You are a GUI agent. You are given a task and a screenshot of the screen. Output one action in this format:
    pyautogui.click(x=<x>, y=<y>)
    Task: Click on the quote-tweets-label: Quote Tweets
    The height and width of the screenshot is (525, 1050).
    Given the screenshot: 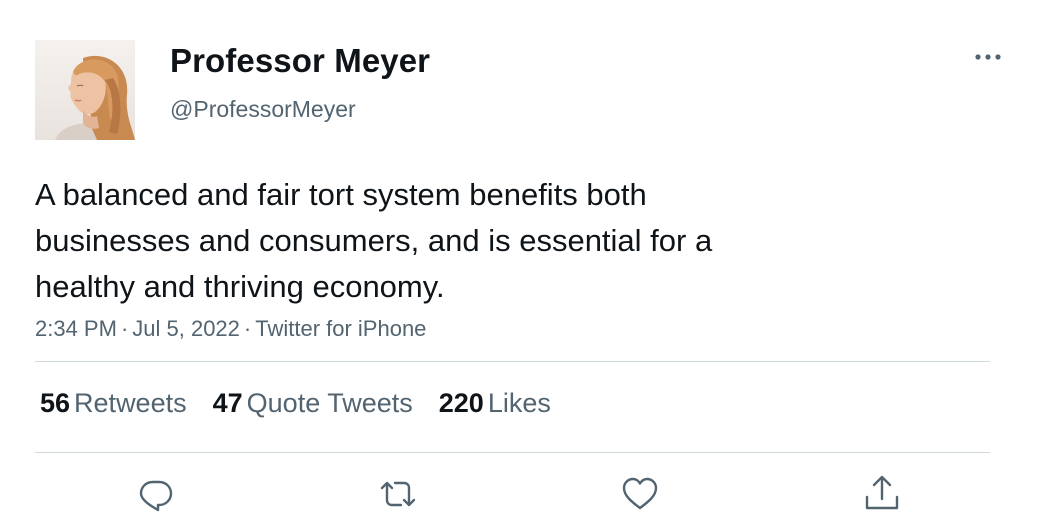 What is the action you would take?
    pyautogui.click(x=329, y=403)
    